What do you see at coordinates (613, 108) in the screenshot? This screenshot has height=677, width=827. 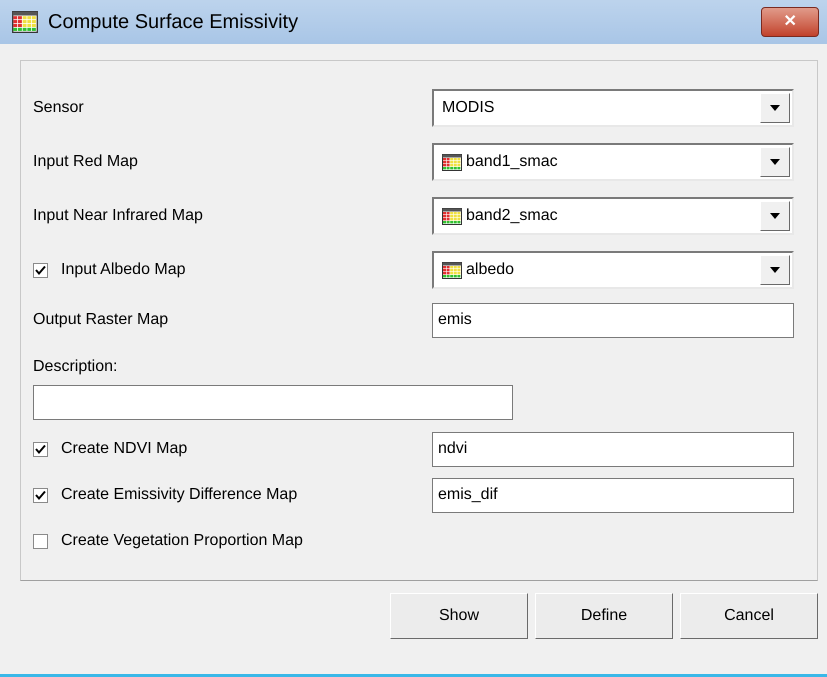 I see `dropdown: MODIS` at bounding box center [613, 108].